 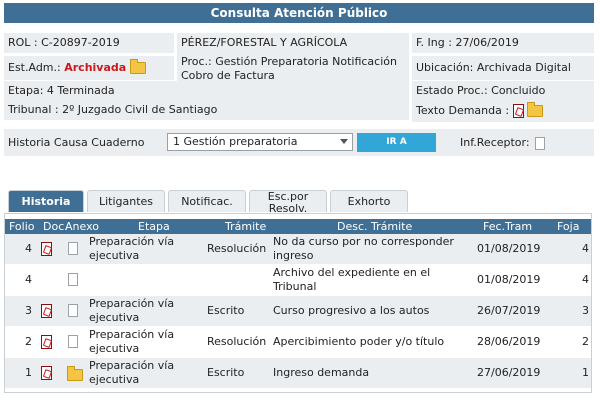 What do you see at coordinates (293, 43) in the screenshot?
I see `parties-field: PÉREZ/FORESTAL Y AGRÍCOLA` at bounding box center [293, 43].